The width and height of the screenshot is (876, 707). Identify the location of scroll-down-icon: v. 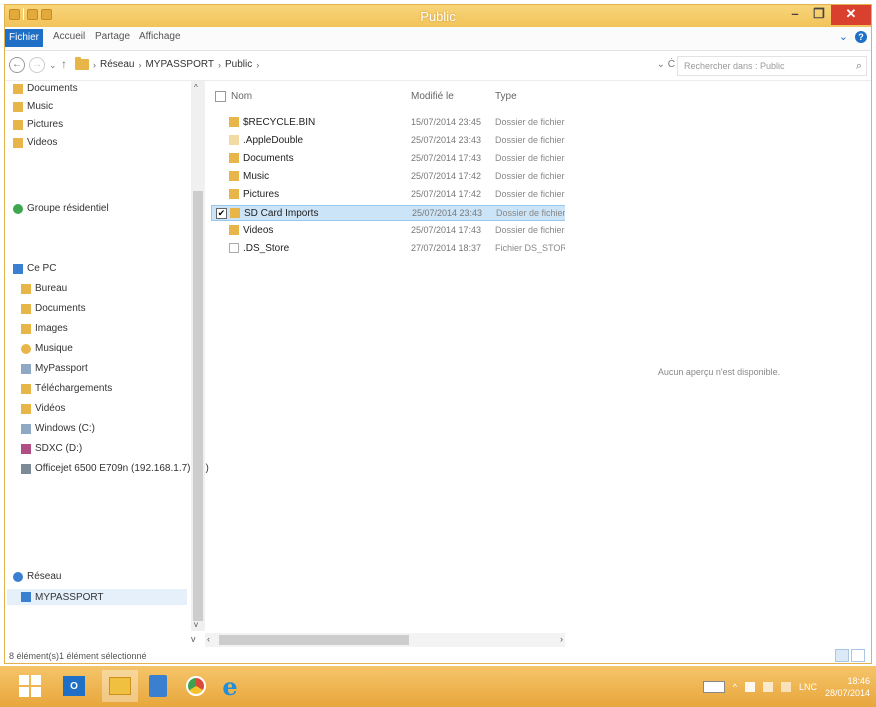
(196, 624).